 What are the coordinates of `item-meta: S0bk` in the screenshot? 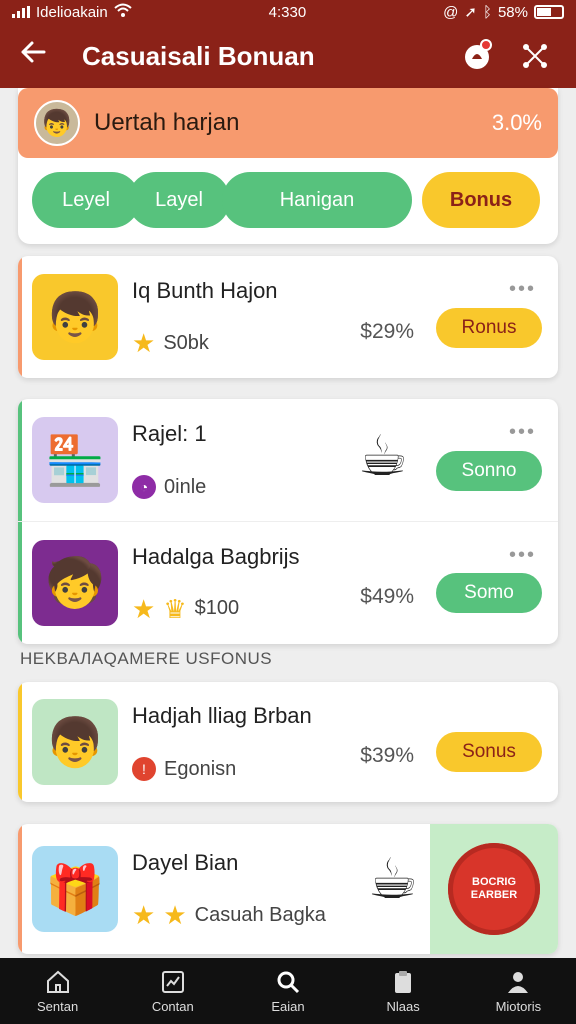 It's located at (186, 342).